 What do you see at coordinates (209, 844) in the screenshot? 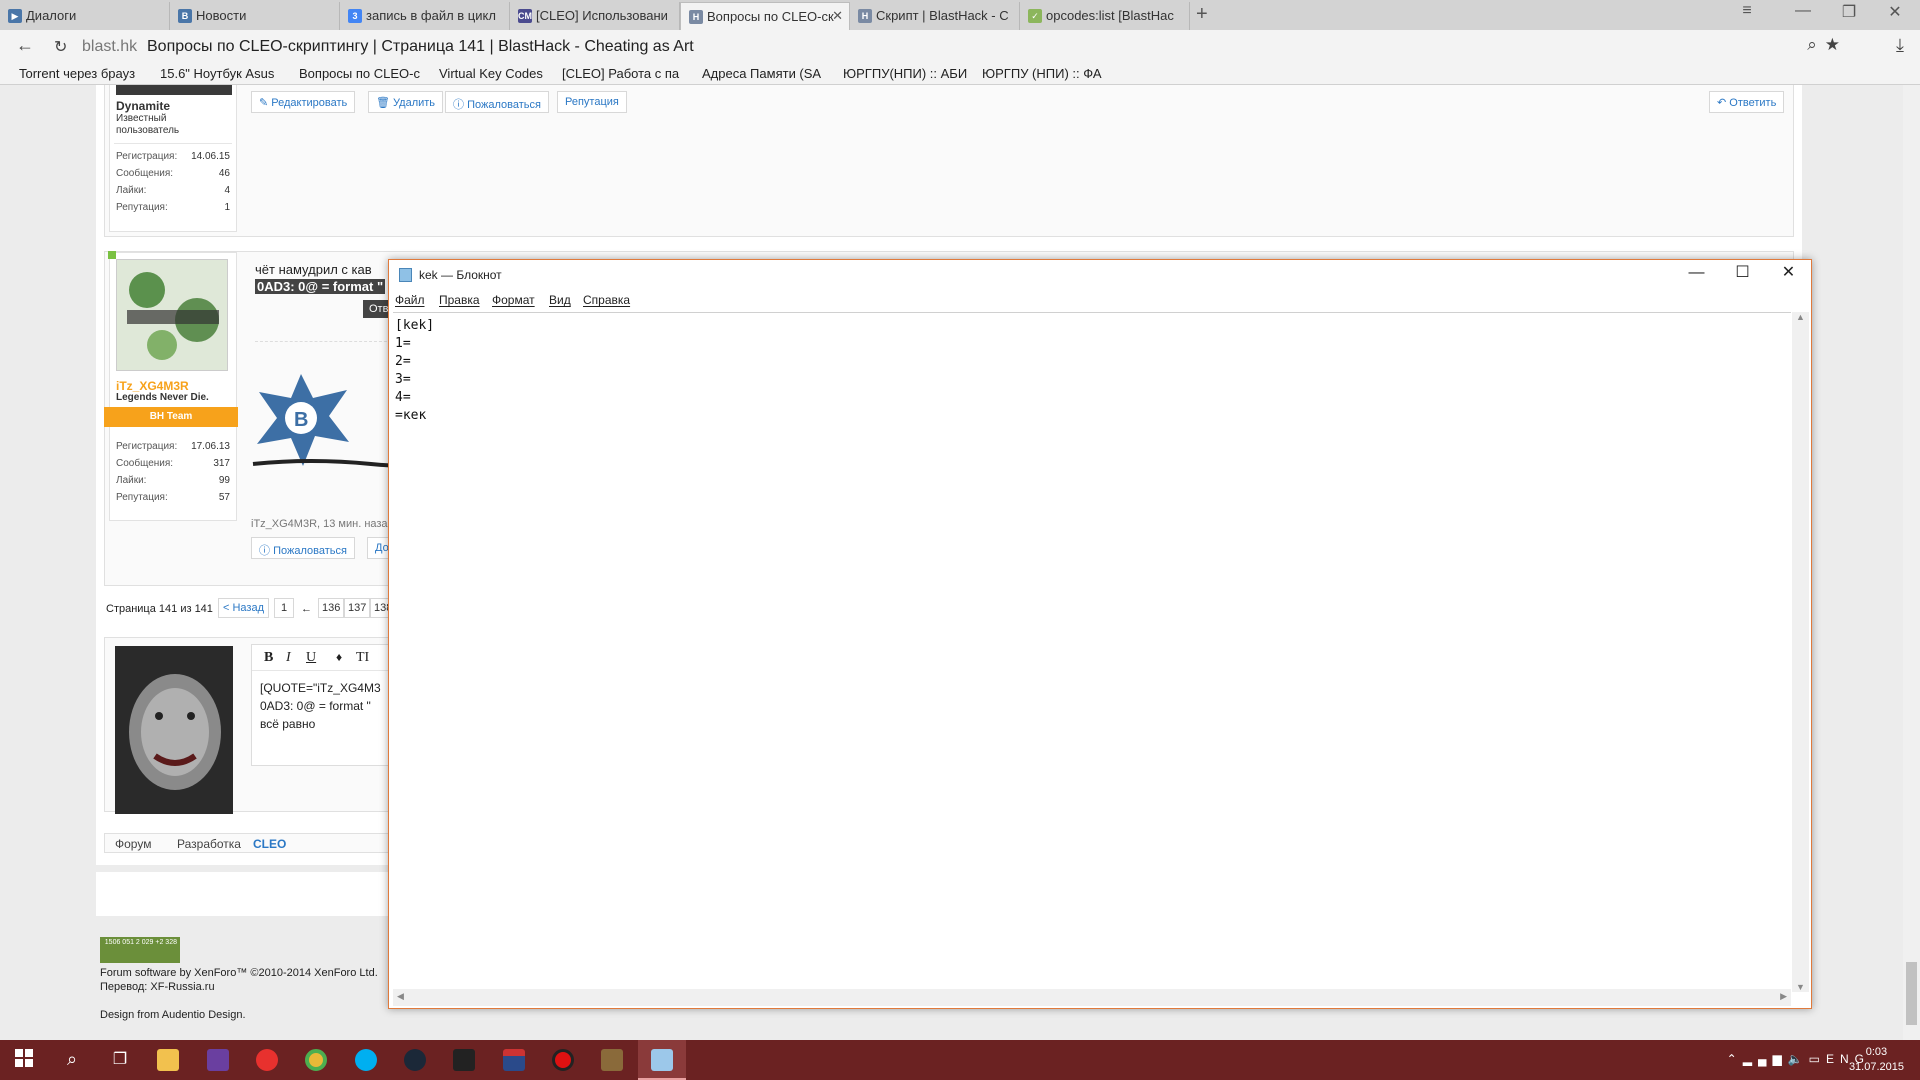
I see `breadcrumb-item: Разработка` at bounding box center [209, 844].